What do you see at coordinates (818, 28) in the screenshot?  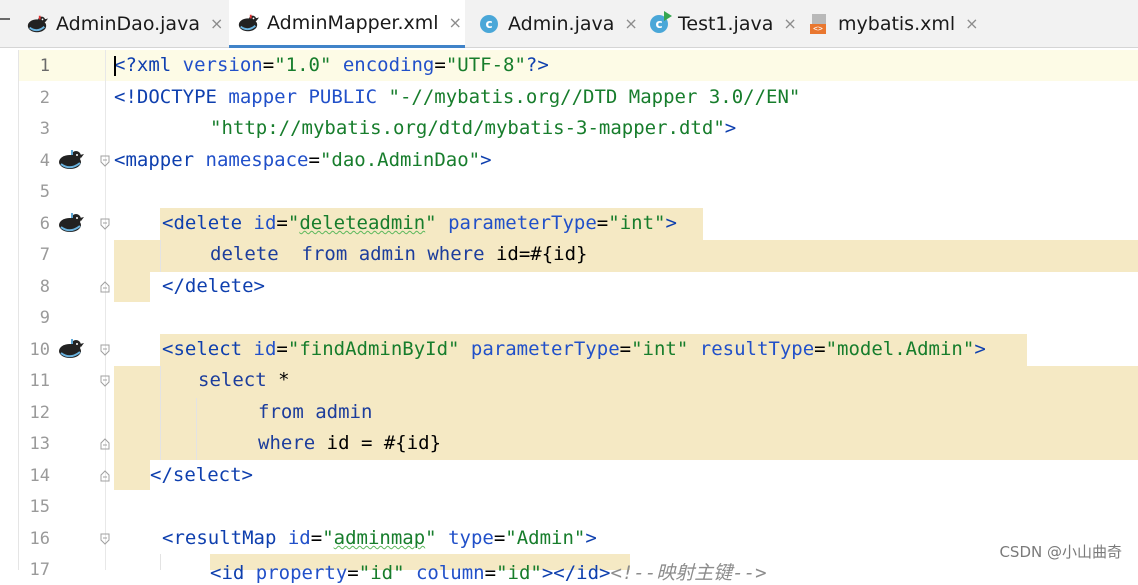 I see `xml-glyph: <>` at bounding box center [818, 28].